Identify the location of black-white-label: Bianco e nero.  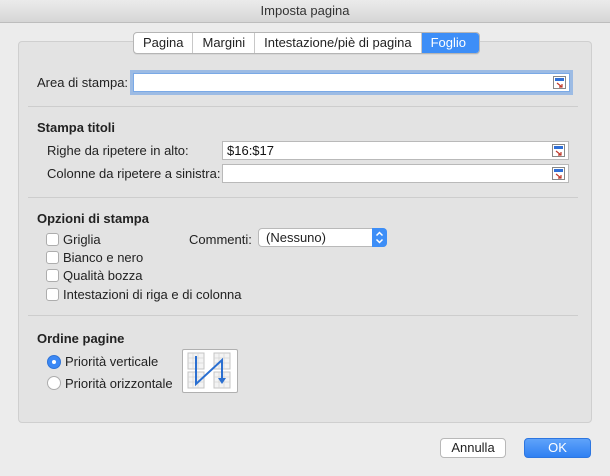
(103, 257).